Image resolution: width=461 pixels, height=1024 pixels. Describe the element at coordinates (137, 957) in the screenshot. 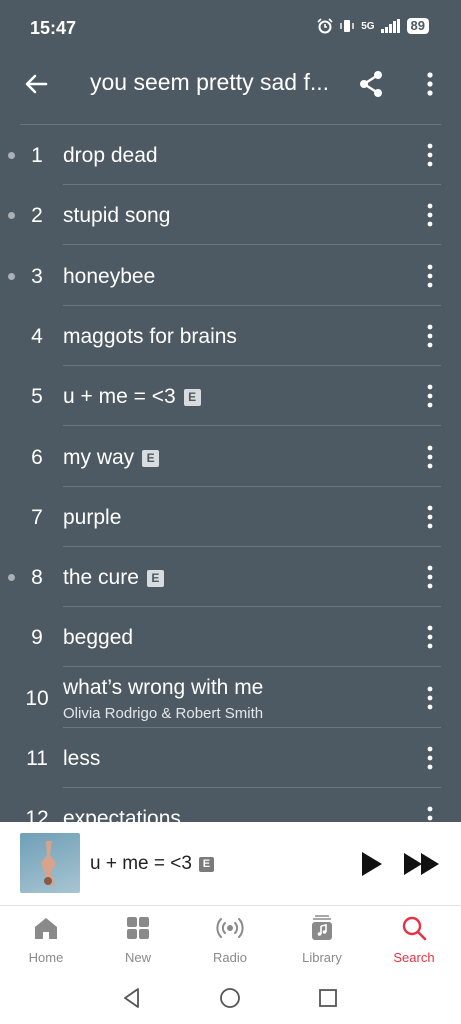

I see `tab-label-new: New` at that location.